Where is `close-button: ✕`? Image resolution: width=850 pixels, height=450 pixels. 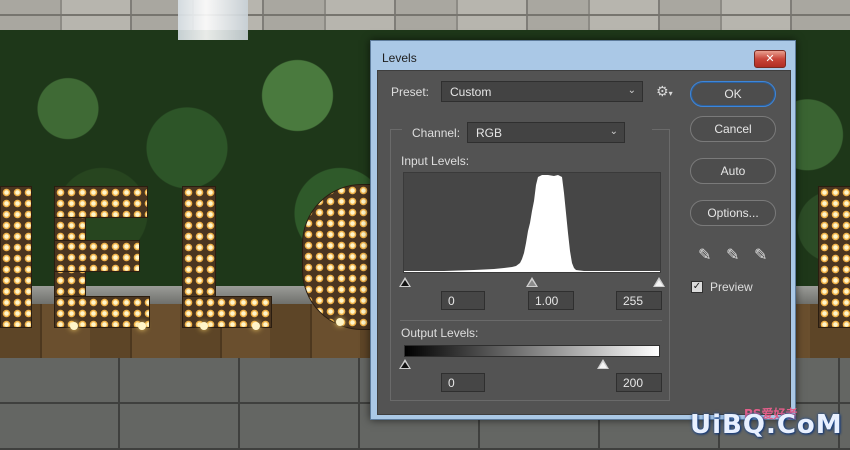 close-button: ✕ is located at coordinates (770, 59).